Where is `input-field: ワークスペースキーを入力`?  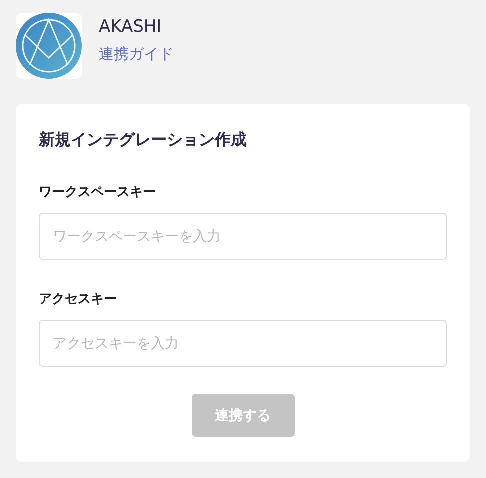
input-field: ワークスペースキーを入力 is located at coordinates (243, 236).